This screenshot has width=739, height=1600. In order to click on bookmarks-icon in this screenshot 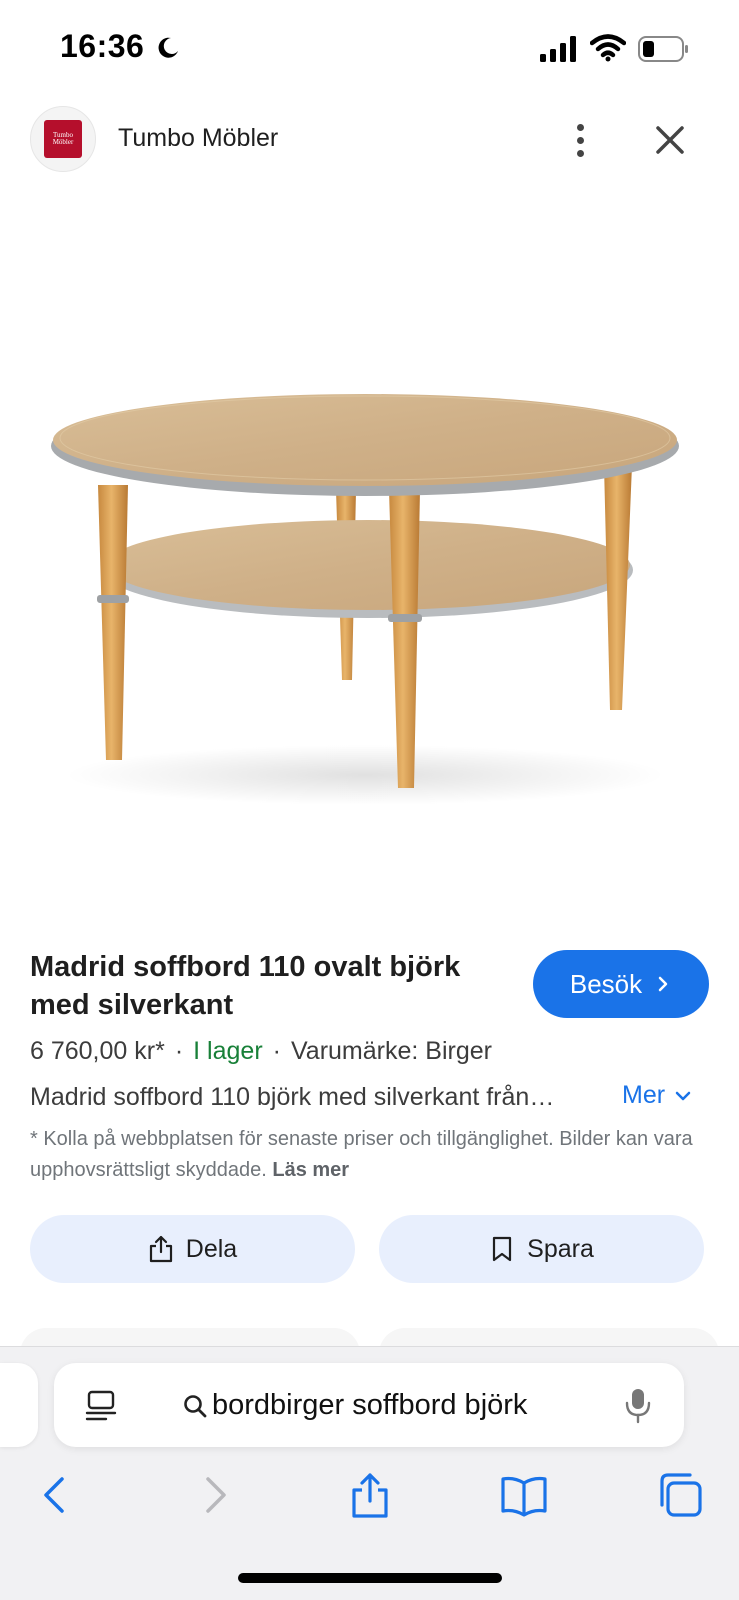, I will do `click(524, 1495)`.